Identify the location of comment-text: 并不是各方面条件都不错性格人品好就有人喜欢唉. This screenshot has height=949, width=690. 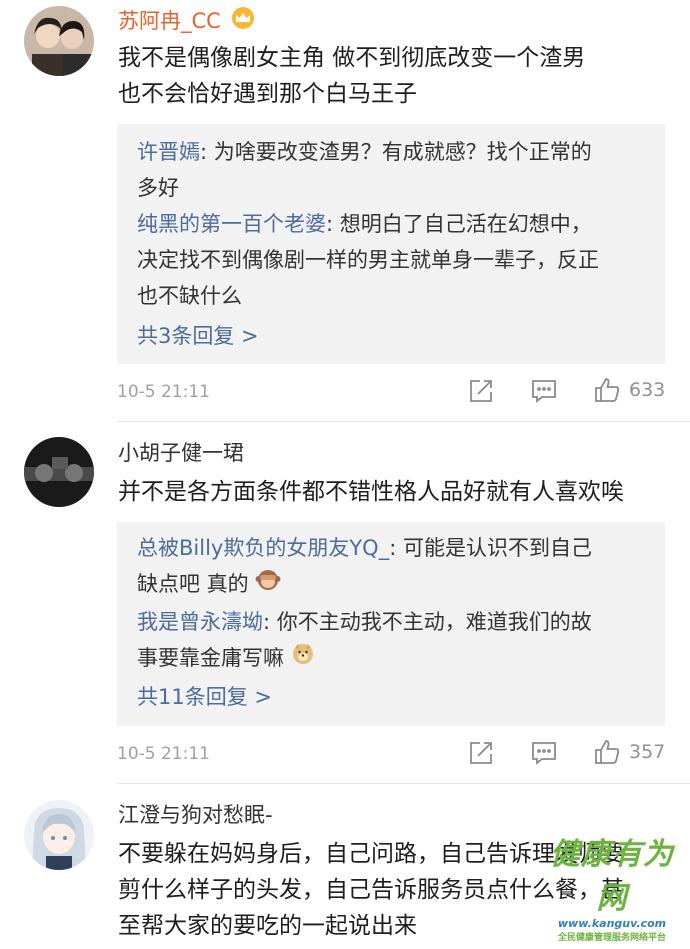
(371, 492).